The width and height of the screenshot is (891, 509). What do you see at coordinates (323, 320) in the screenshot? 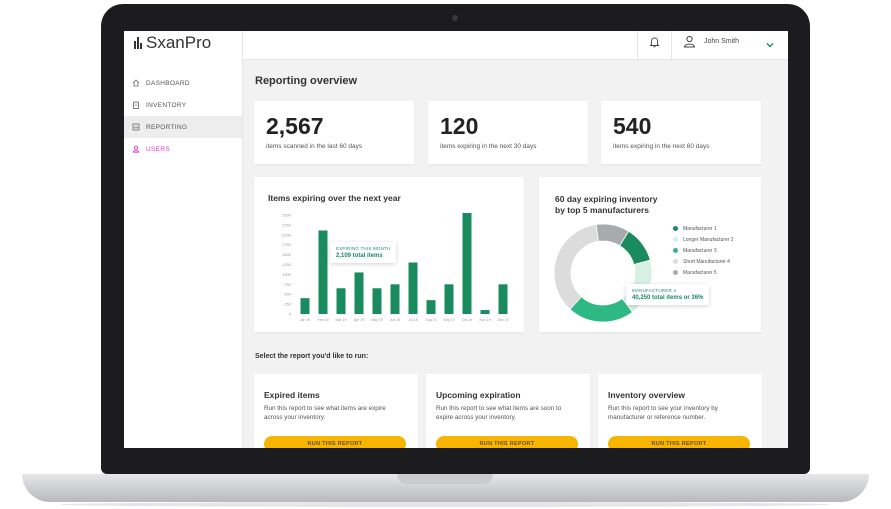
I see `x-tick-label: Feb 19` at bounding box center [323, 320].